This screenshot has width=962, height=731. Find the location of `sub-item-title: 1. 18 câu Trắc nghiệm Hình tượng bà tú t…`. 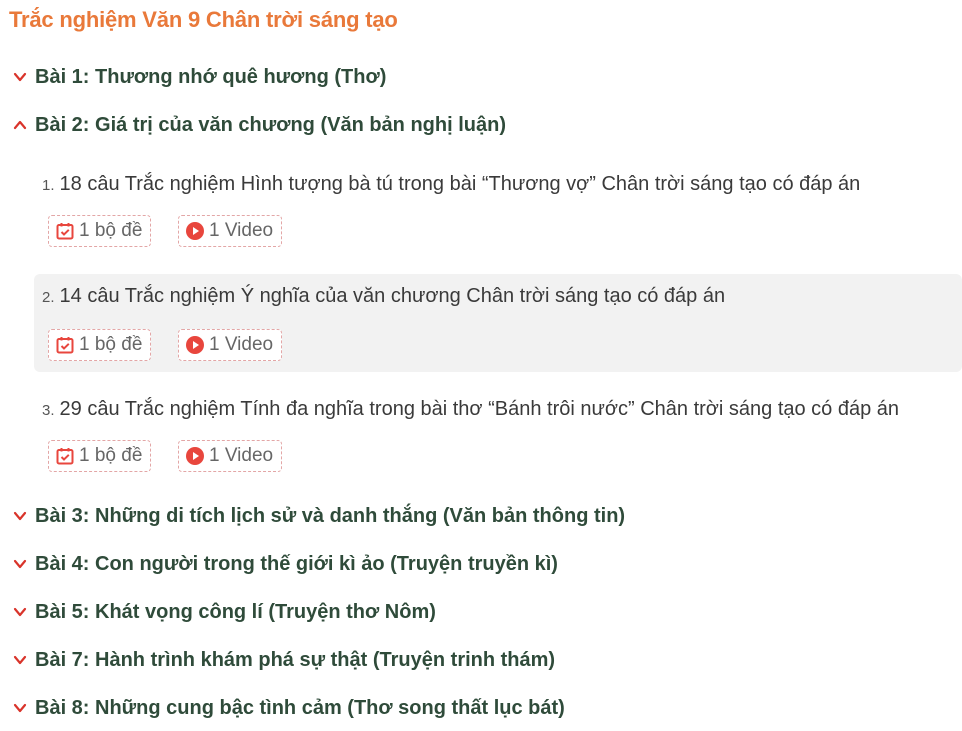

sub-item-title: 1. 18 câu Trắc nghiệm Hình tượng bà tú t… is located at coordinates (451, 186).